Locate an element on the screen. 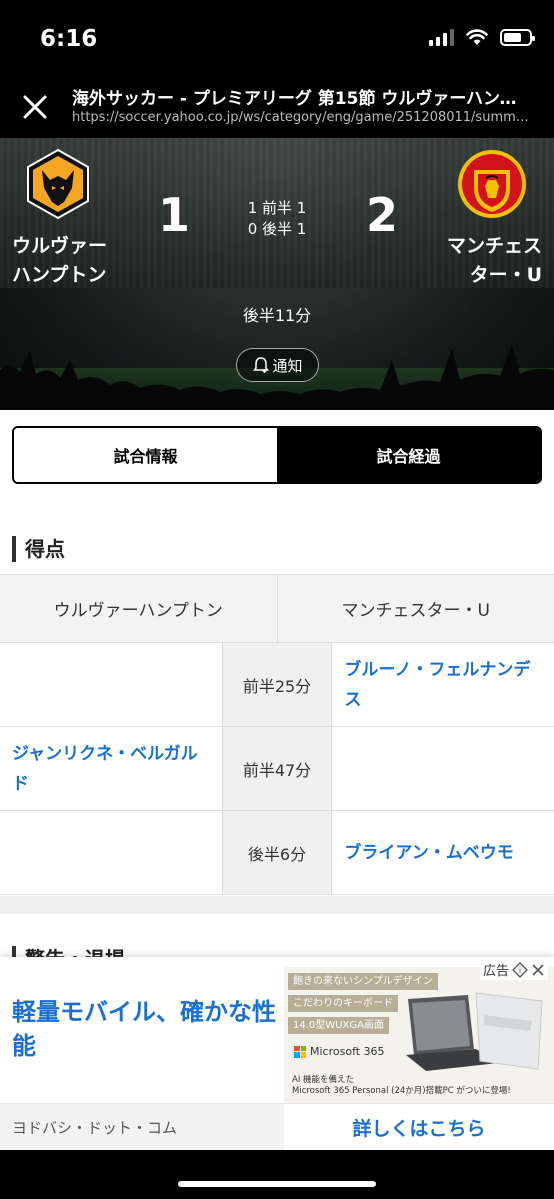  match-status: 後半11分 is located at coordinates (277, 315).